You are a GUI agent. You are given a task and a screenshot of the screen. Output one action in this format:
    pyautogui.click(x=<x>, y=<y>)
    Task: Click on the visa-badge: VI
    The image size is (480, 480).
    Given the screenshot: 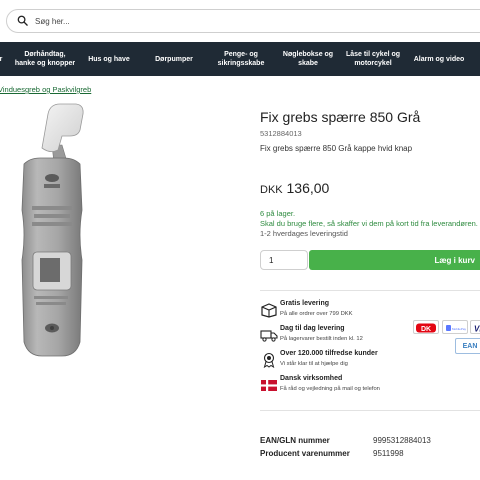 What is the action you would take?
    pyautogui.click(x=475, y=327)
    